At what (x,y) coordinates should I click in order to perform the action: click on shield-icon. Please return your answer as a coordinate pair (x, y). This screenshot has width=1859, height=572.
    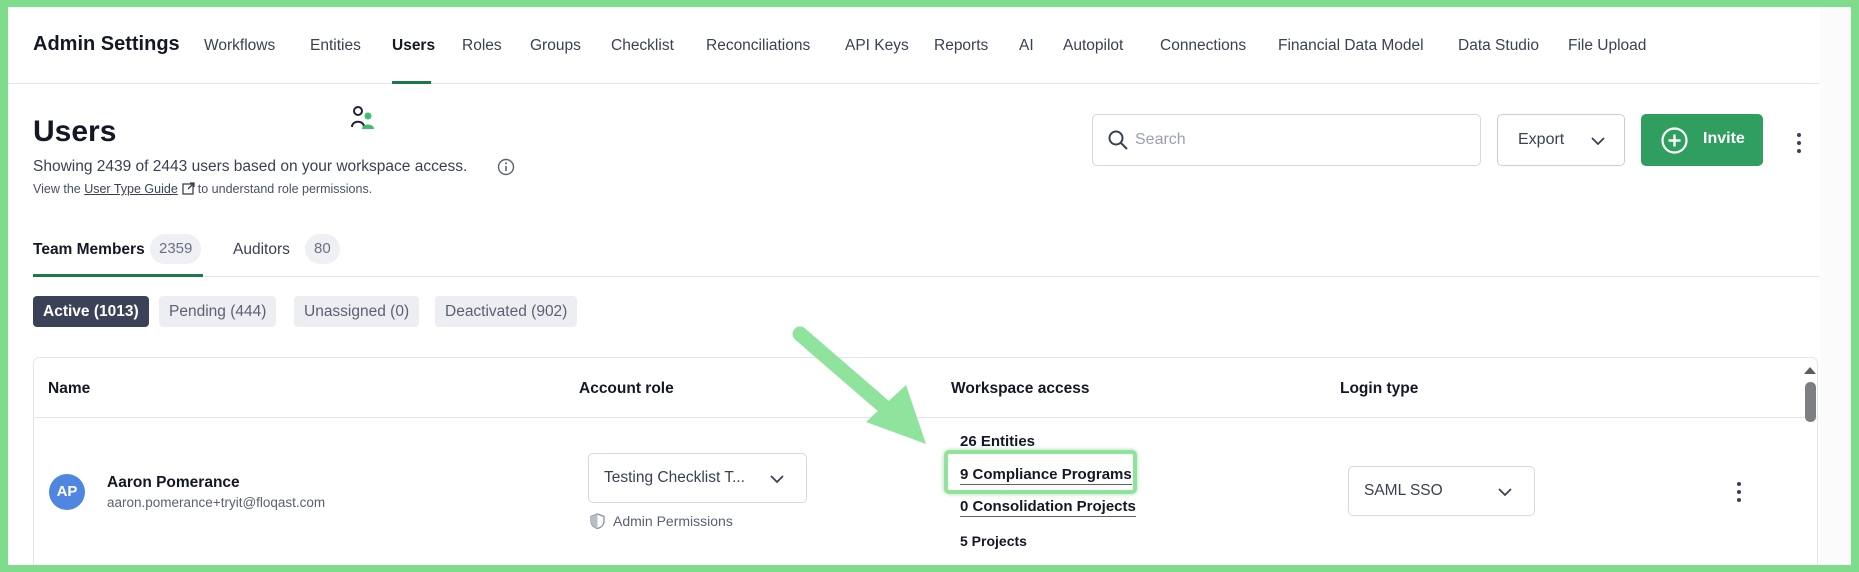
    Looking at the image, I should click on (597, 521).